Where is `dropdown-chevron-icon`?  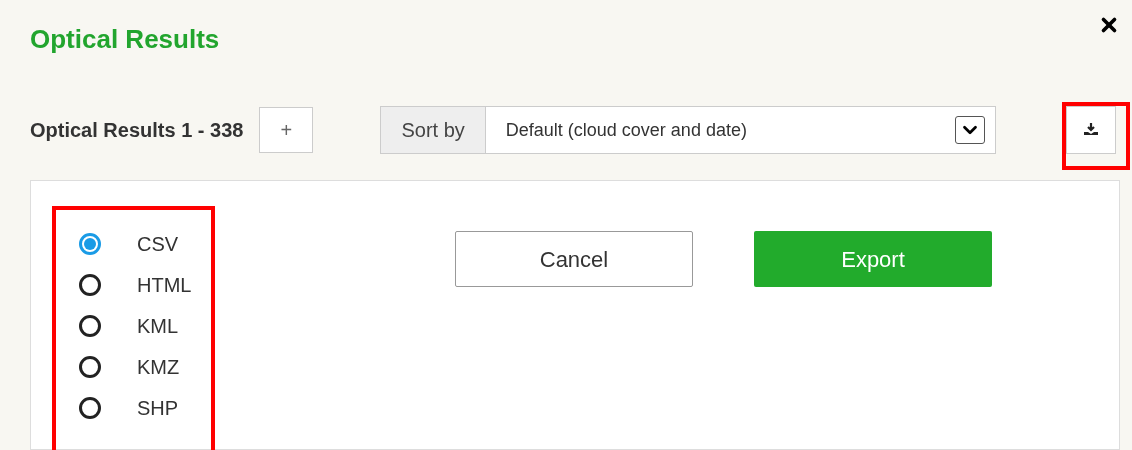 dropdown-chevron-icon is located at coordinates (970, 130).